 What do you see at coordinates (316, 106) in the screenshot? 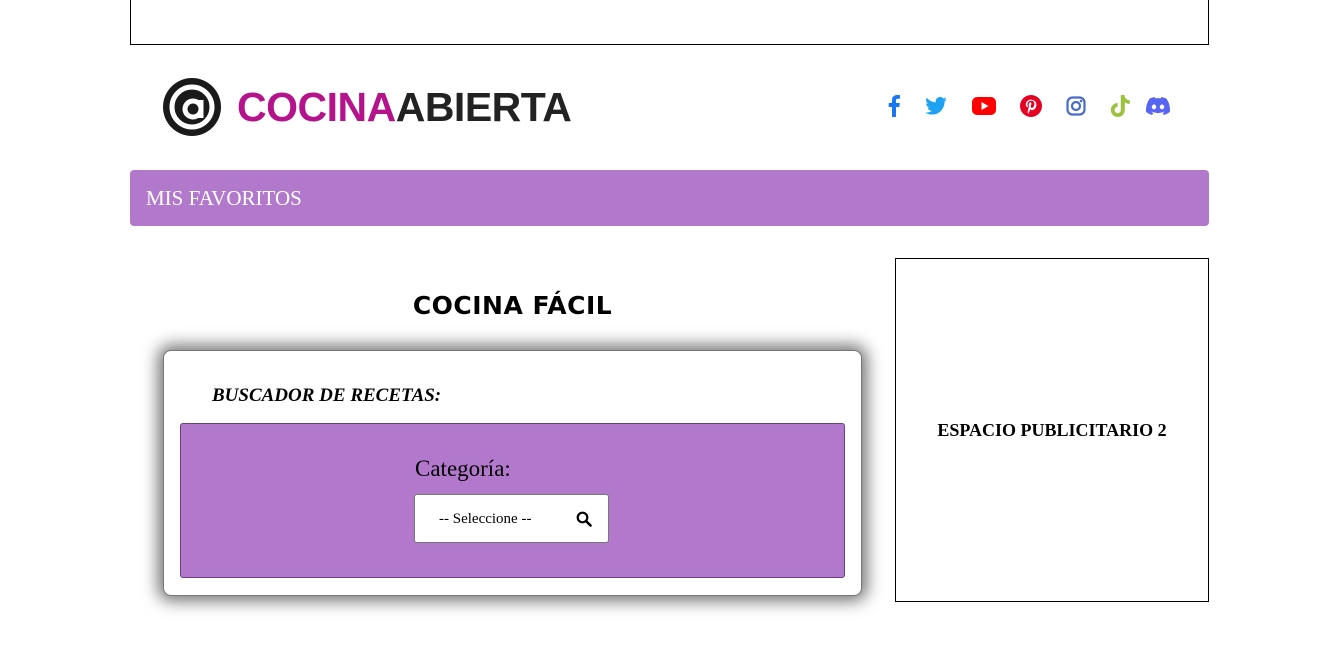
I see `logo-text-cocina: COCINA` at bounding box center [316, 106].